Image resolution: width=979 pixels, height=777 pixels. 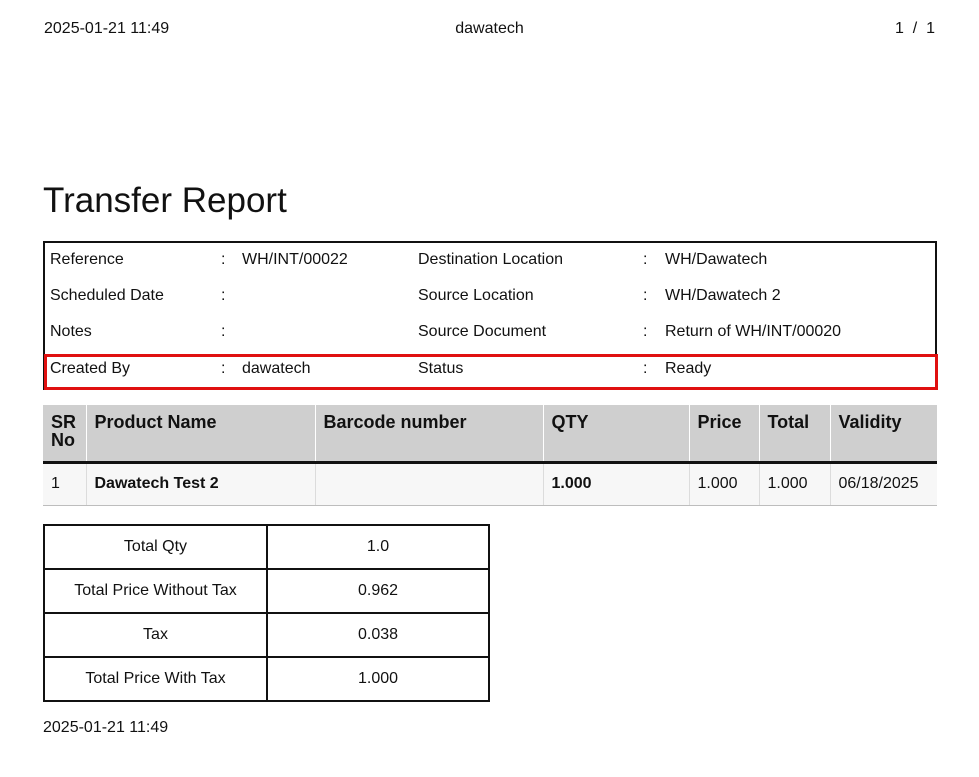 I want to click on totals-row-price-with-tax: Total Price With Tax 1.000, so click(x=266, y=679).